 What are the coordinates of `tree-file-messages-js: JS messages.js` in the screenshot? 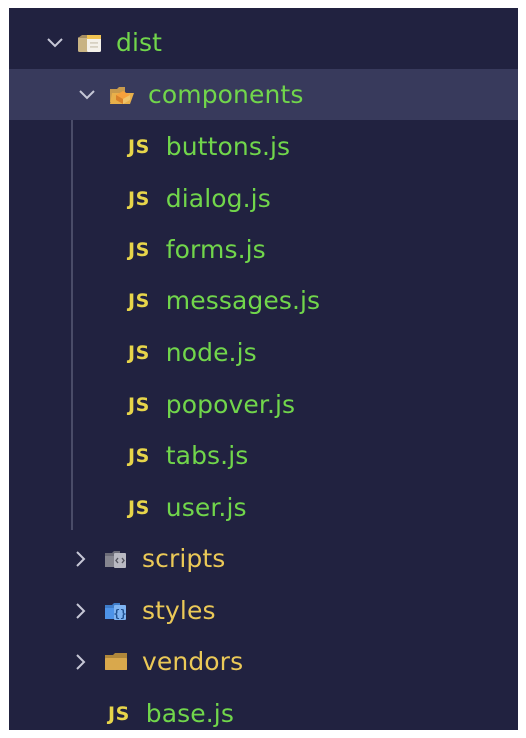 It's located at (263, 300).